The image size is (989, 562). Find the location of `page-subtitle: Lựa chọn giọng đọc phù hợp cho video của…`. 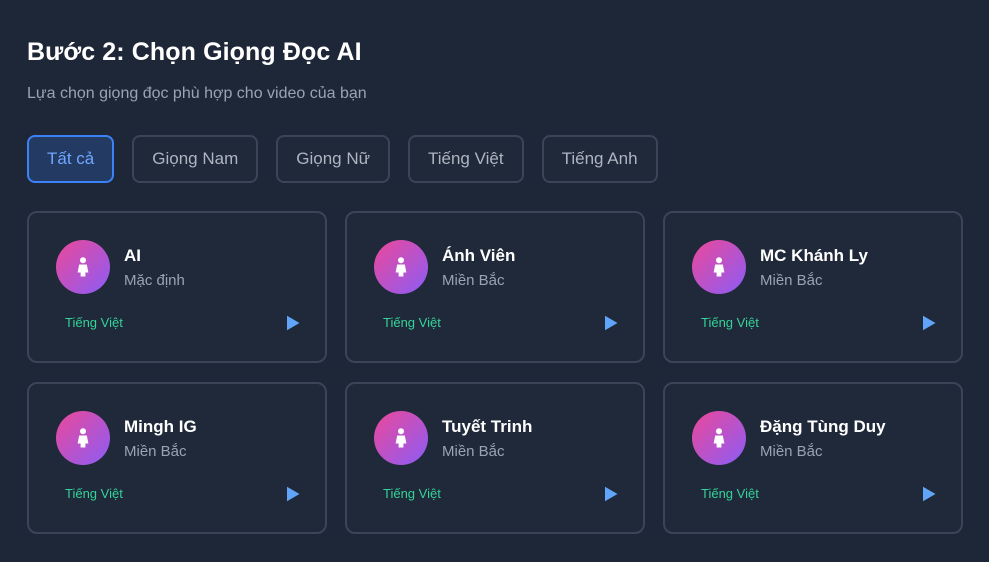

page-subtitle: Lựa chọn giọng đọc phù hợp cho video của… is located at coordinates (197, 93).